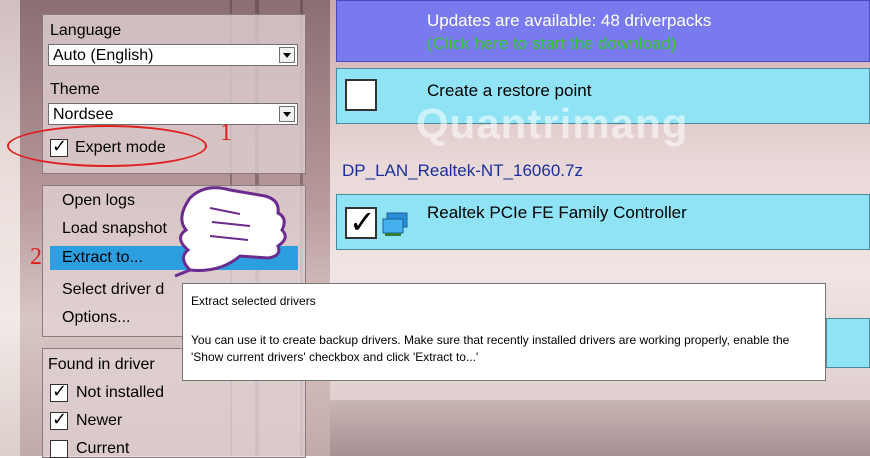 This screenshot has height=458, width=870. What do you see at coordinates (509, 90) in the screenshot?
I see `restore-point-label: Create a restore point` at bounding box center [509, 90].